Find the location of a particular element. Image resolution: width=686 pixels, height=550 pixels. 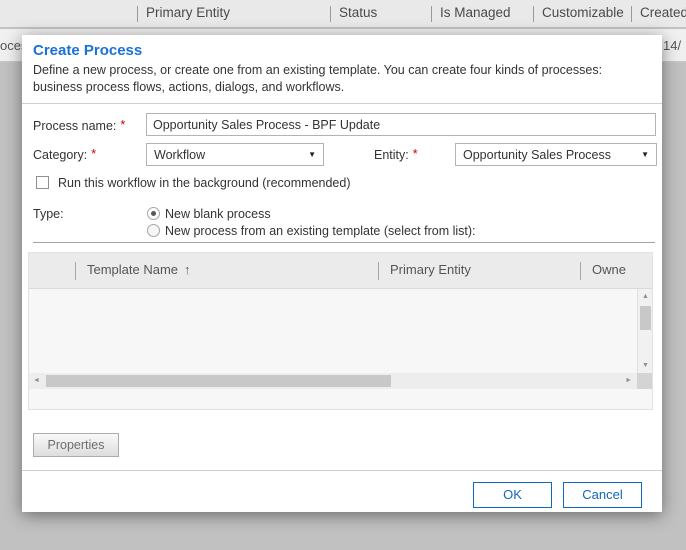

sort-ascending-icon: ↑ is located at coordinates (187, 269).